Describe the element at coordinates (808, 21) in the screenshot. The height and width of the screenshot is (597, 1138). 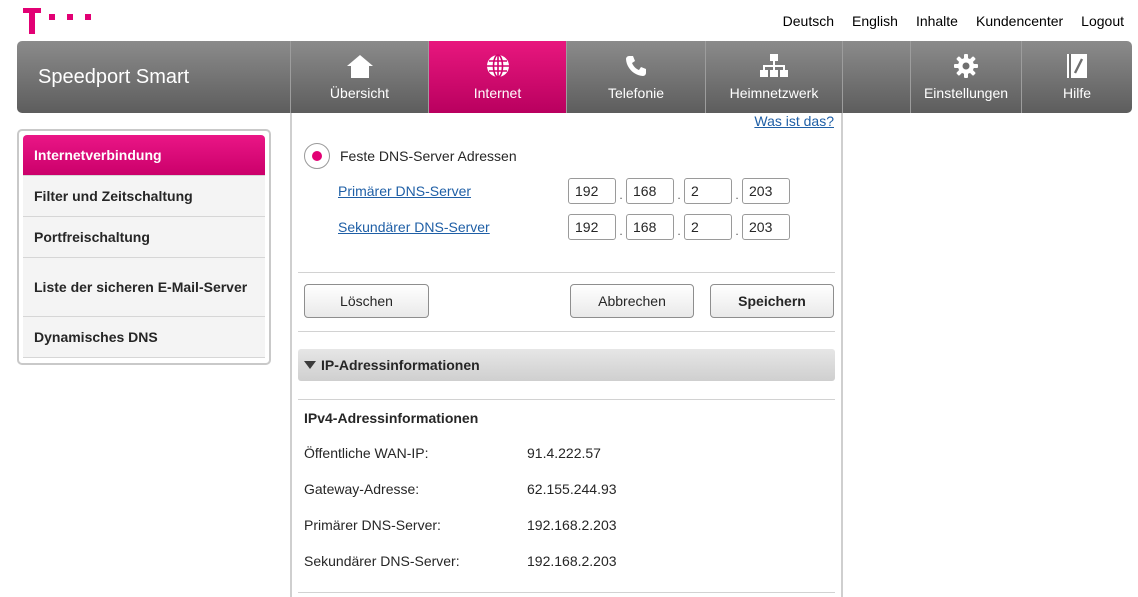
I see `link-deutsch: Deutsch` at that location.